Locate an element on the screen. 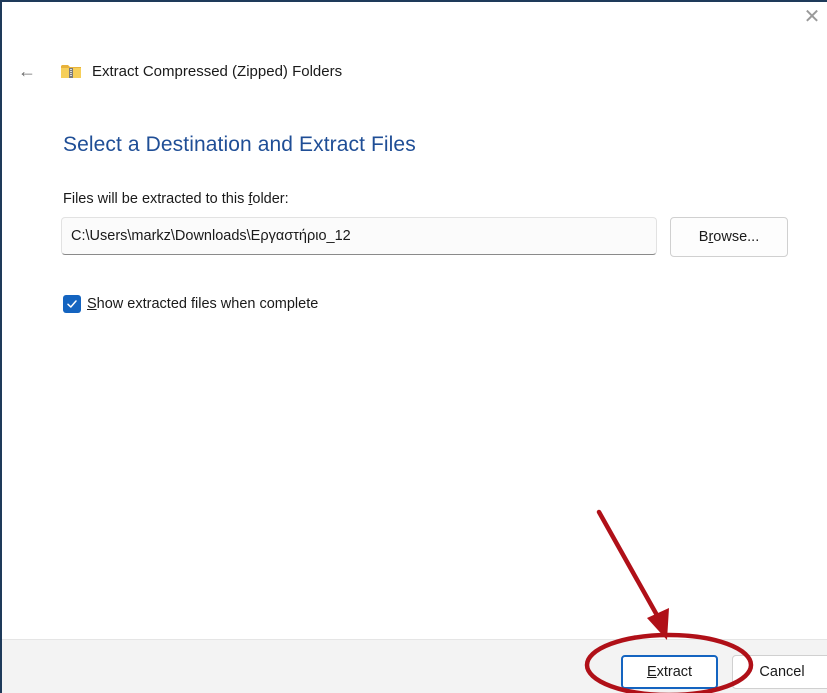  arrow-left-icon: ← is located at coordinates (27, 70).